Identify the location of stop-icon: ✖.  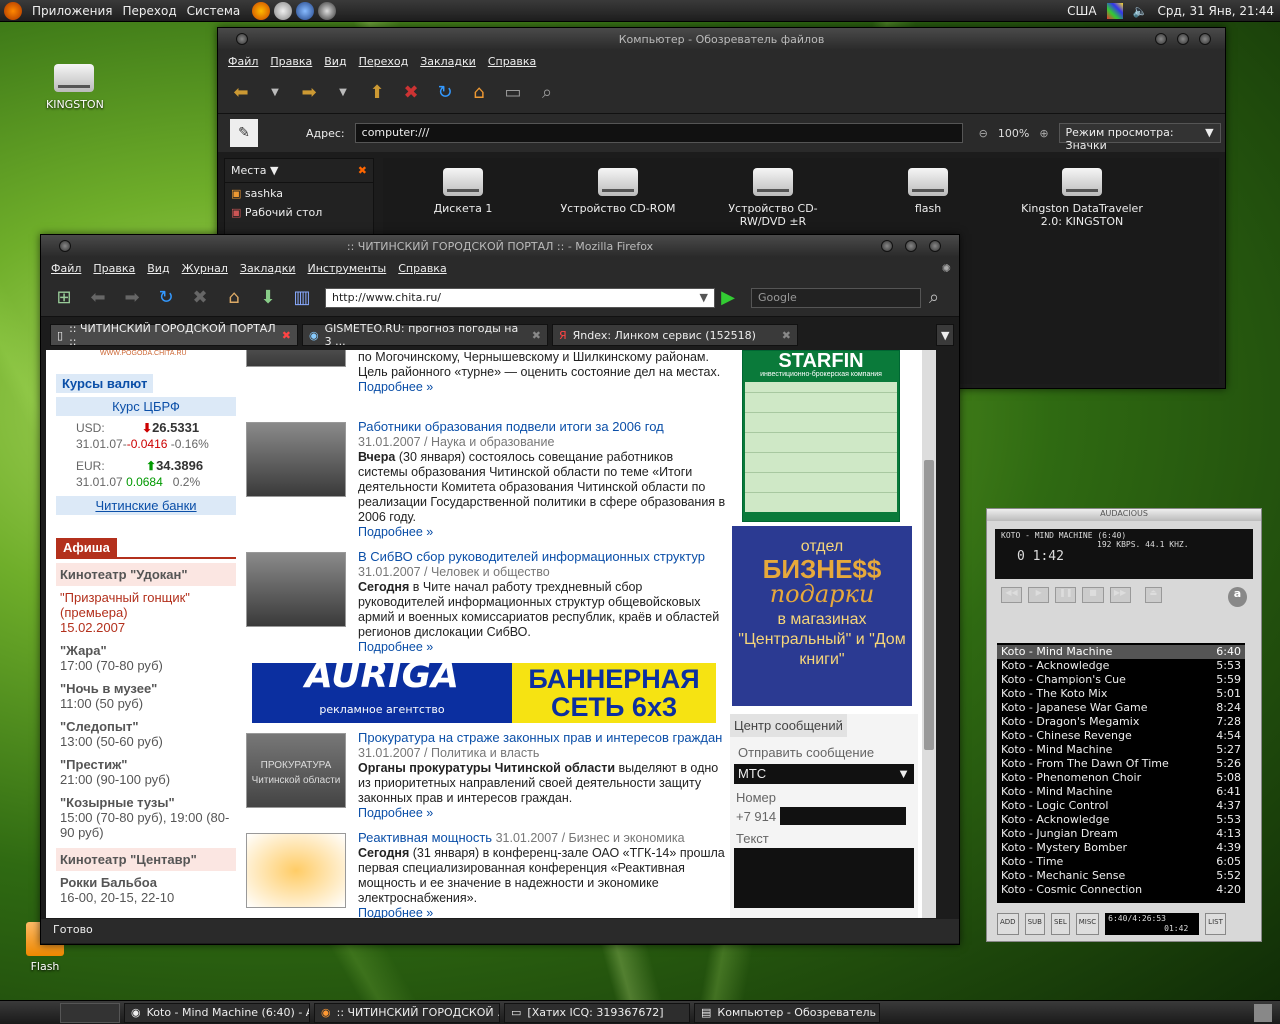
(411, 93).